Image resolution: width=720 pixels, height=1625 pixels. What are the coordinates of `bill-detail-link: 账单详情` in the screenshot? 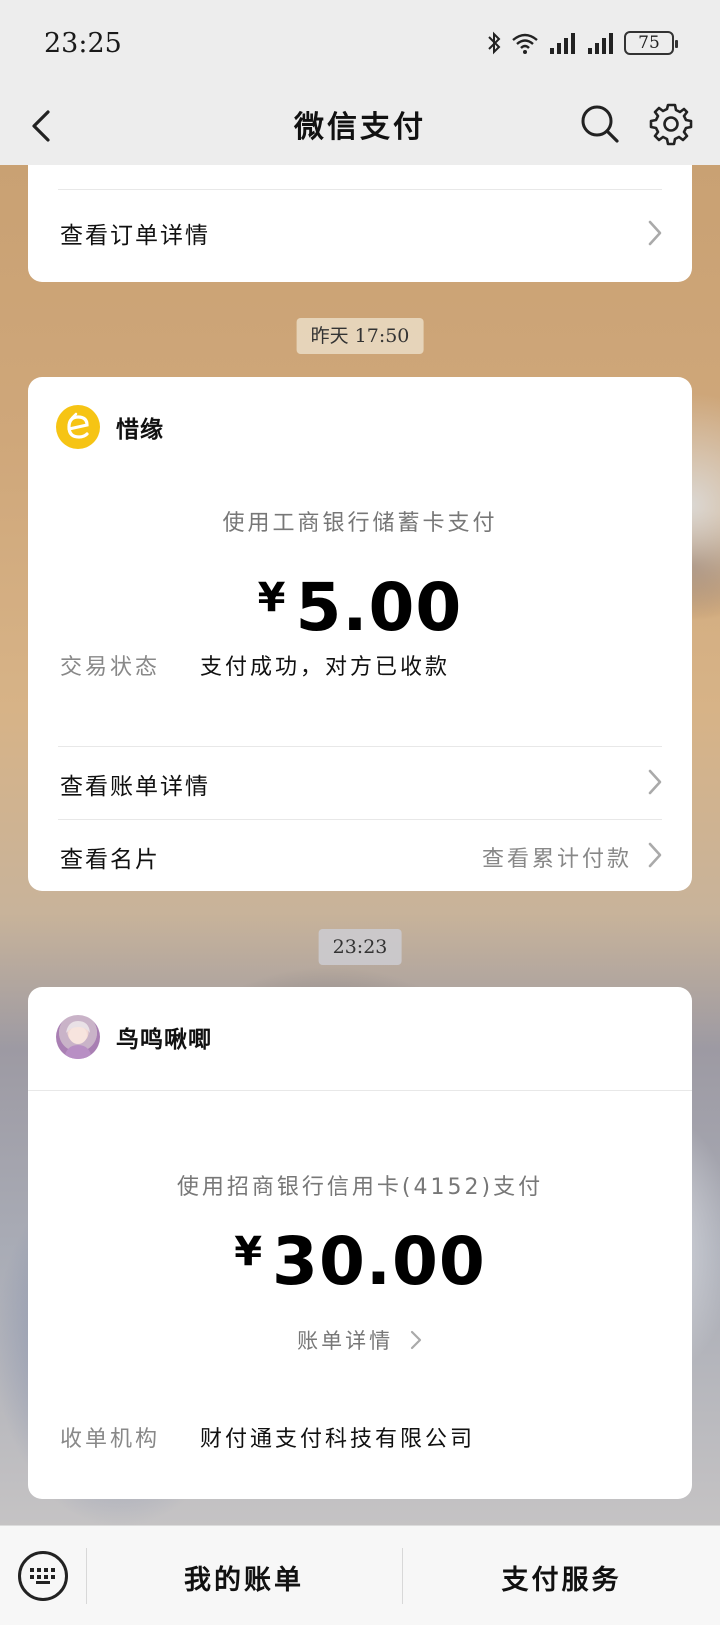 It's located at (360, 1340).